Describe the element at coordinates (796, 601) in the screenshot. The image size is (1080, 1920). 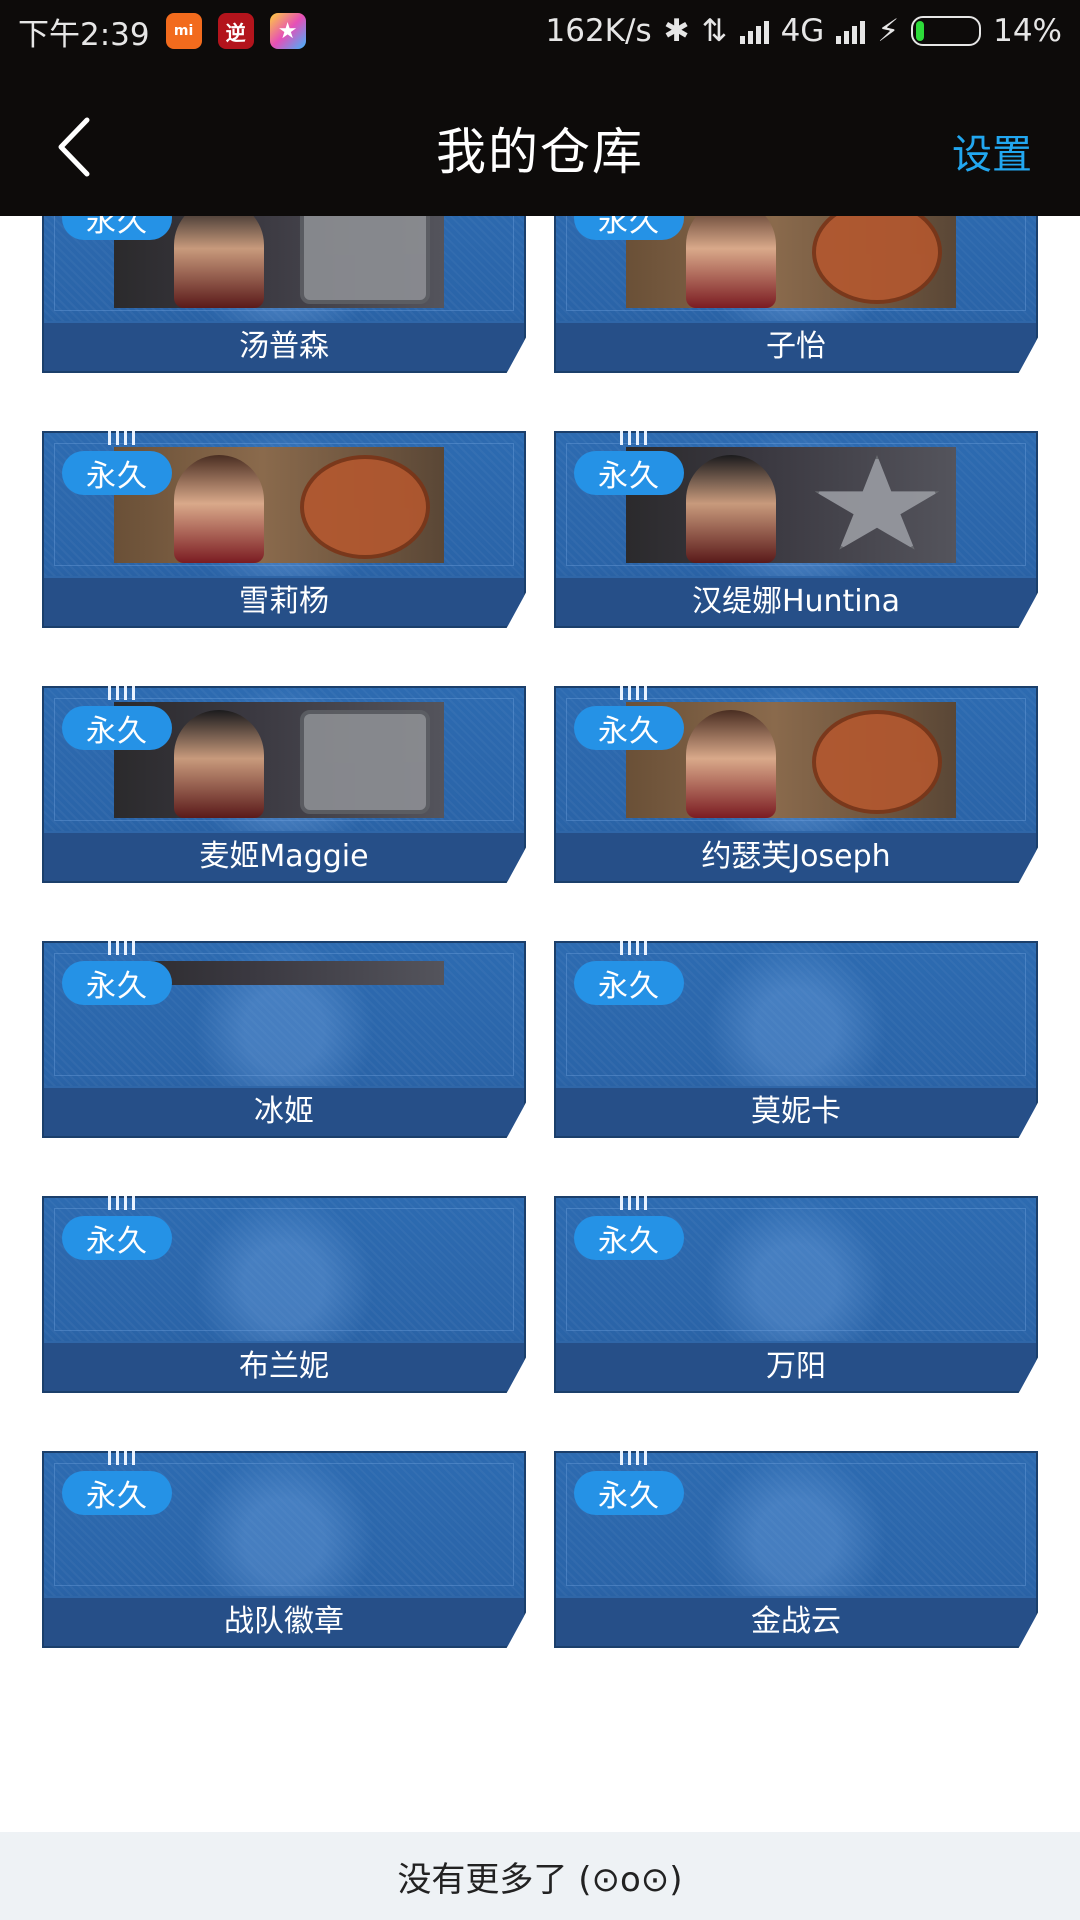
I see `card-name: 汉缇娜Huntina` at that location.